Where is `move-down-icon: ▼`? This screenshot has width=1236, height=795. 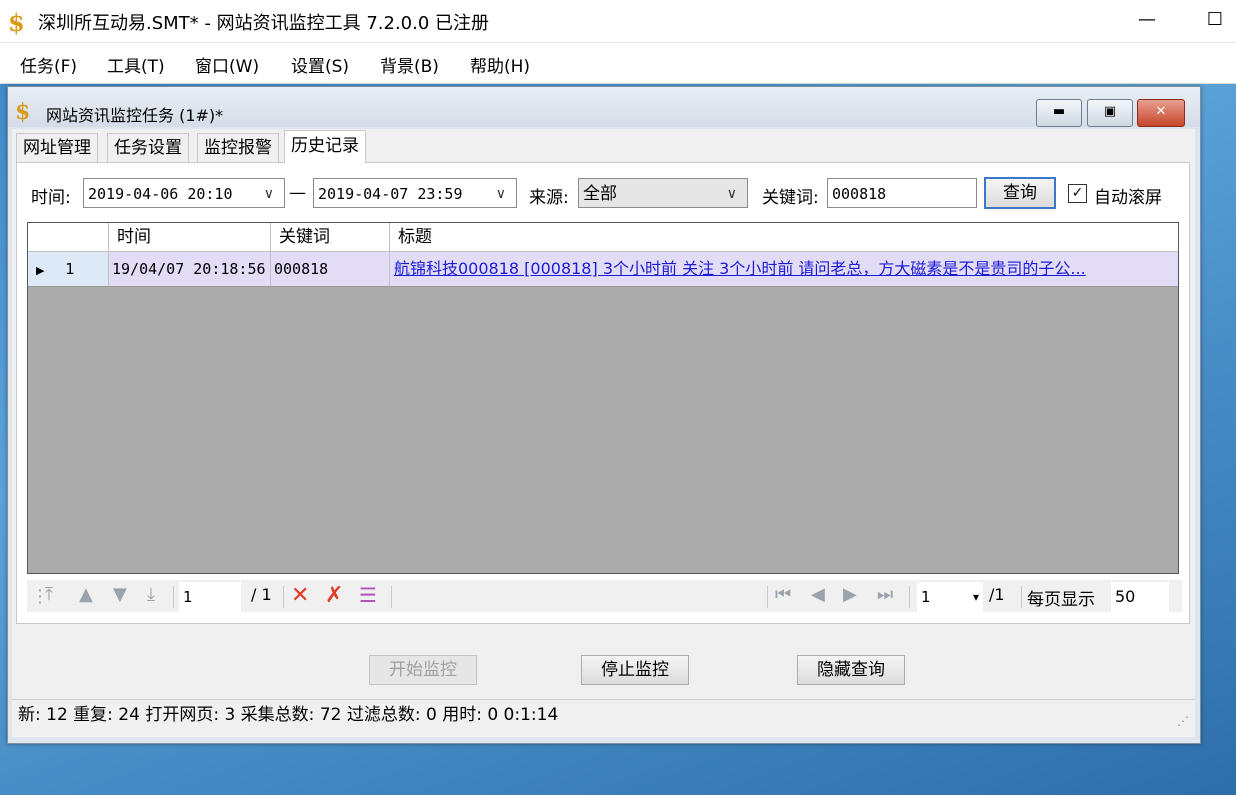
move-down-icon: ▼ is located at coordinates (120, 594).